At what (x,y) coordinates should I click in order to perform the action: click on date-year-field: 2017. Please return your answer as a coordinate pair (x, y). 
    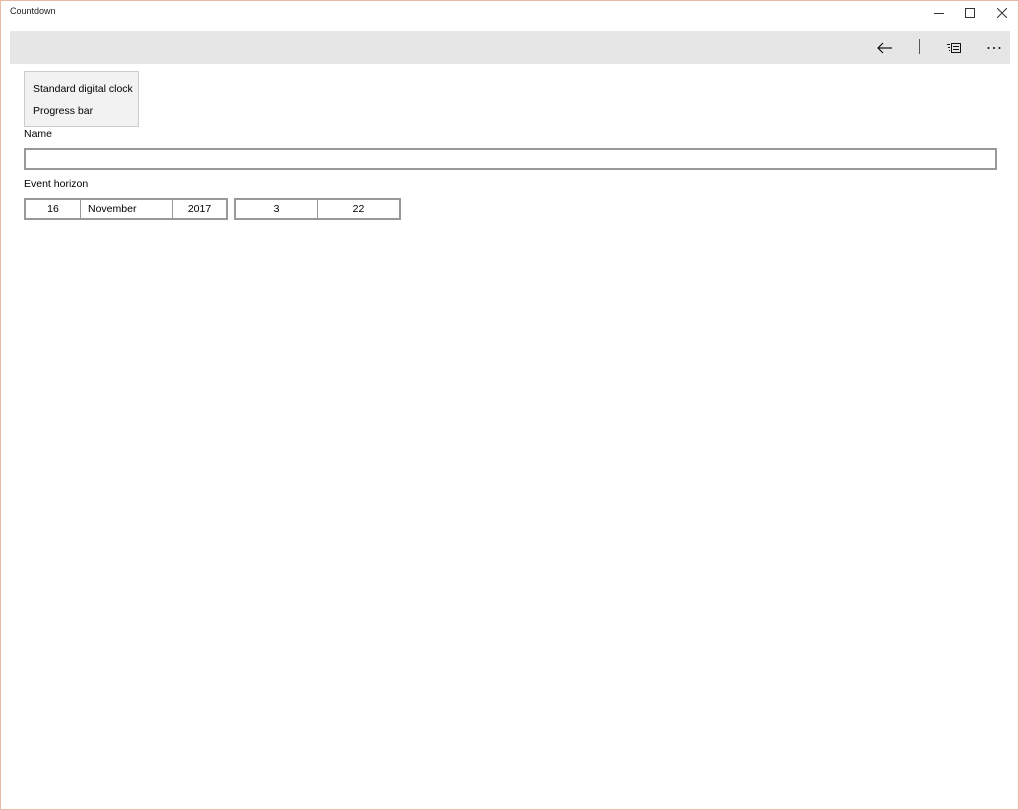
    Looking at the image, I should click on (199, 209).